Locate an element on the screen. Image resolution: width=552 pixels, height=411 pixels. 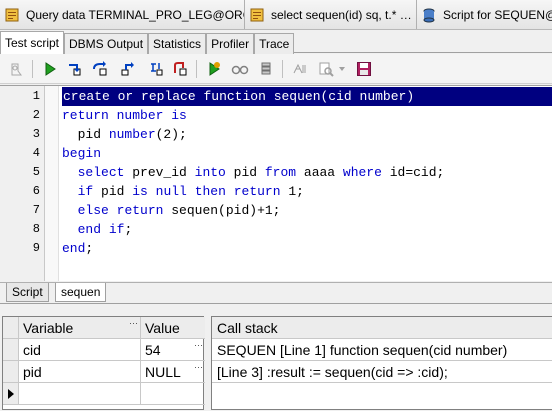
column-header-label: Variable is located at coordinates (48, 328).